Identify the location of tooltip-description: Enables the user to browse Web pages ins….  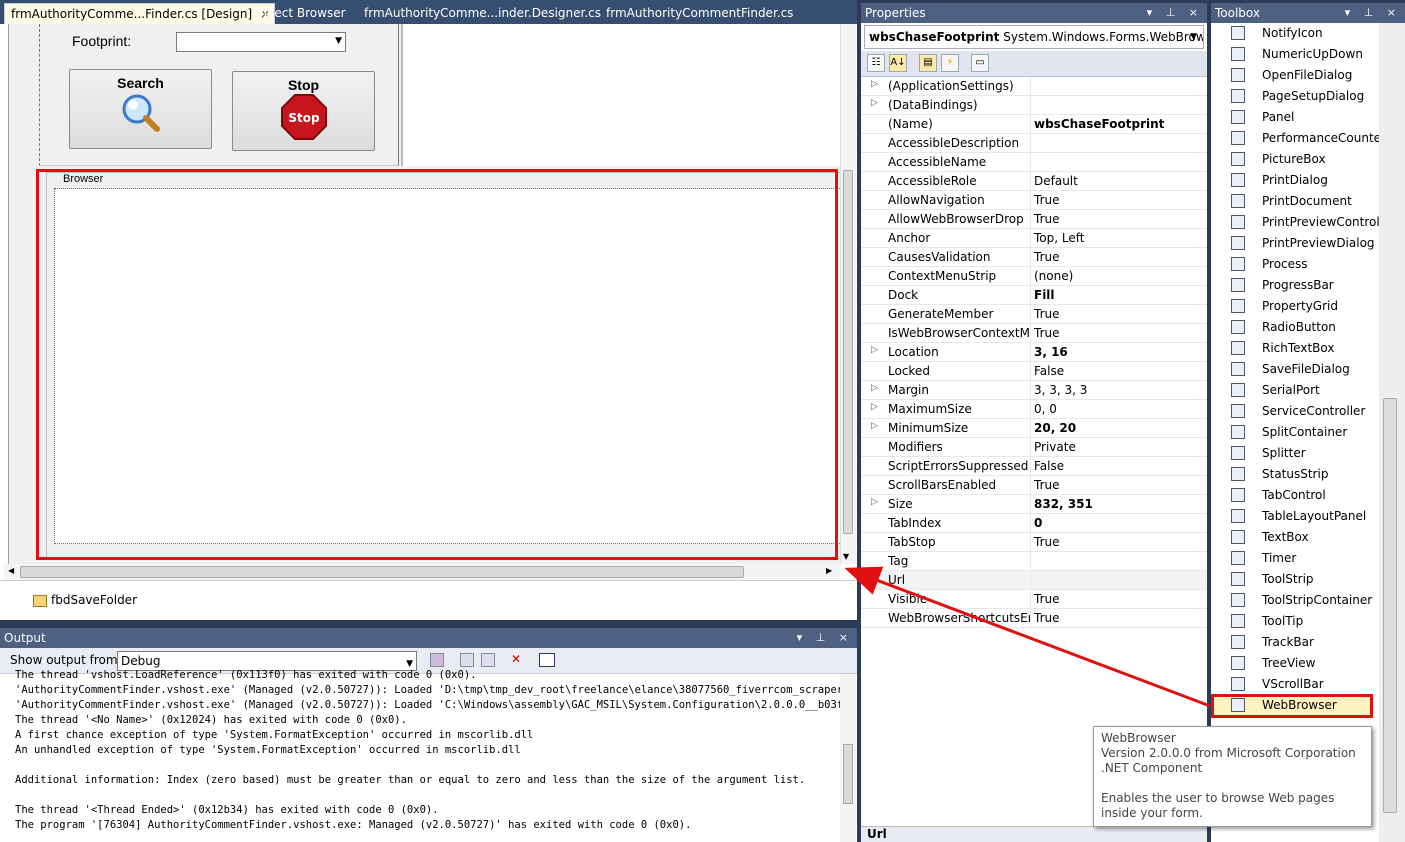
(1218, 805).